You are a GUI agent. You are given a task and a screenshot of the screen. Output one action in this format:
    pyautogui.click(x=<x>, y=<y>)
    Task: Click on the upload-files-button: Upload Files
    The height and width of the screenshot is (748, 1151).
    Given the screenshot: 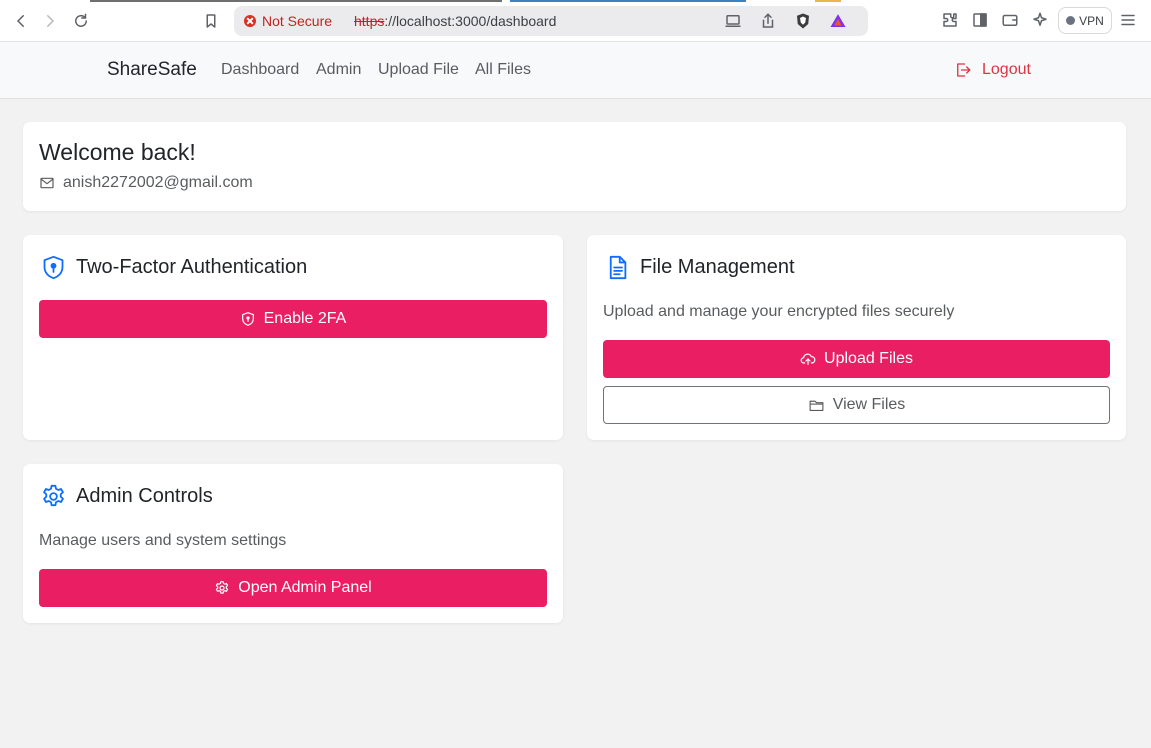 What is the action you would take?
    pyautogui.click(x=856, y=359)
    